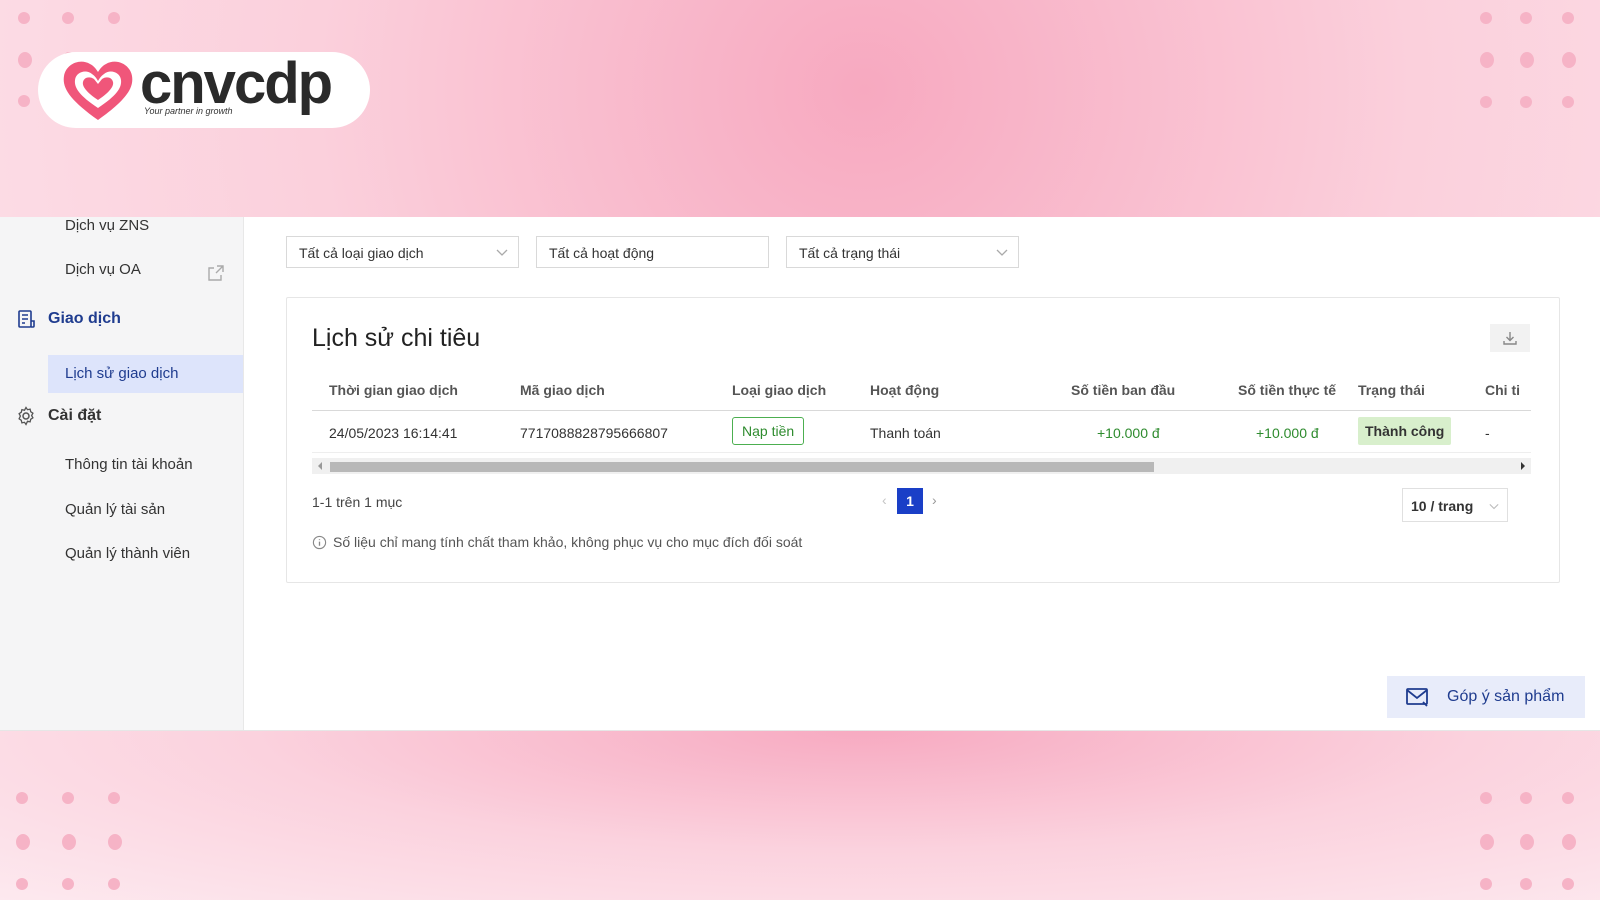 This screenshot has height=900, width=1600. What do you see at coordinates (594, 433) in the screenshot?
I see `cell-code: 7717088828795666807` at bounding box center [594, 433].